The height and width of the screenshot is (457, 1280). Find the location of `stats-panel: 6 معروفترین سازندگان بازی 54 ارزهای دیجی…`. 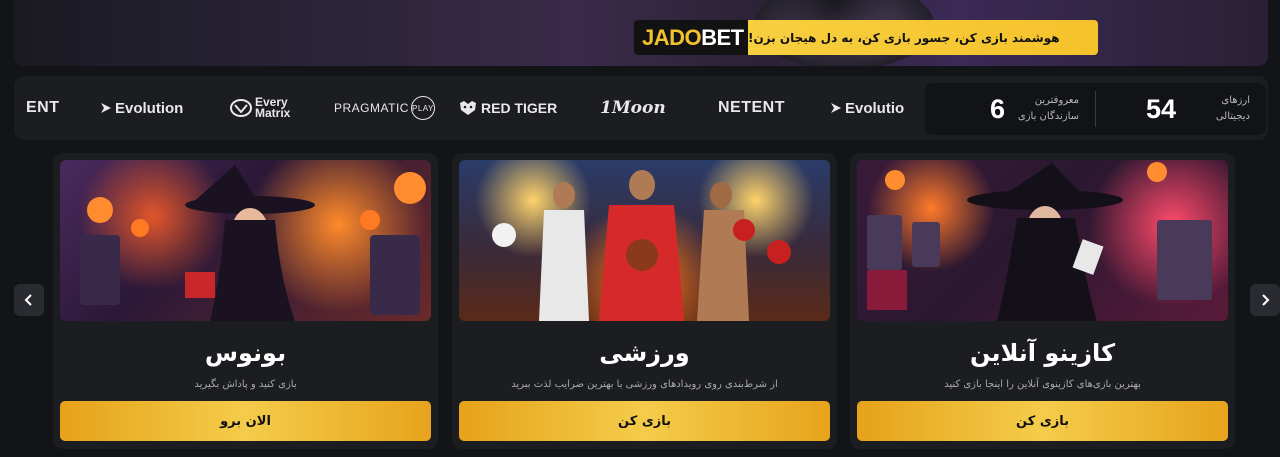

stats-panel: 6 معروفترین سازندگان بازی 54 ارزهای دیجی… is located at coordinates (1095, 109).